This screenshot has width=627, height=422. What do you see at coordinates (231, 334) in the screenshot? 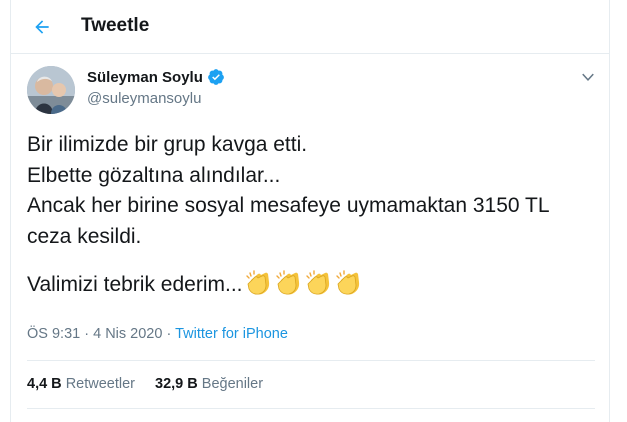
I see `tweet-source-link: Twitter for iPhone` at bounding box center [231, 334].